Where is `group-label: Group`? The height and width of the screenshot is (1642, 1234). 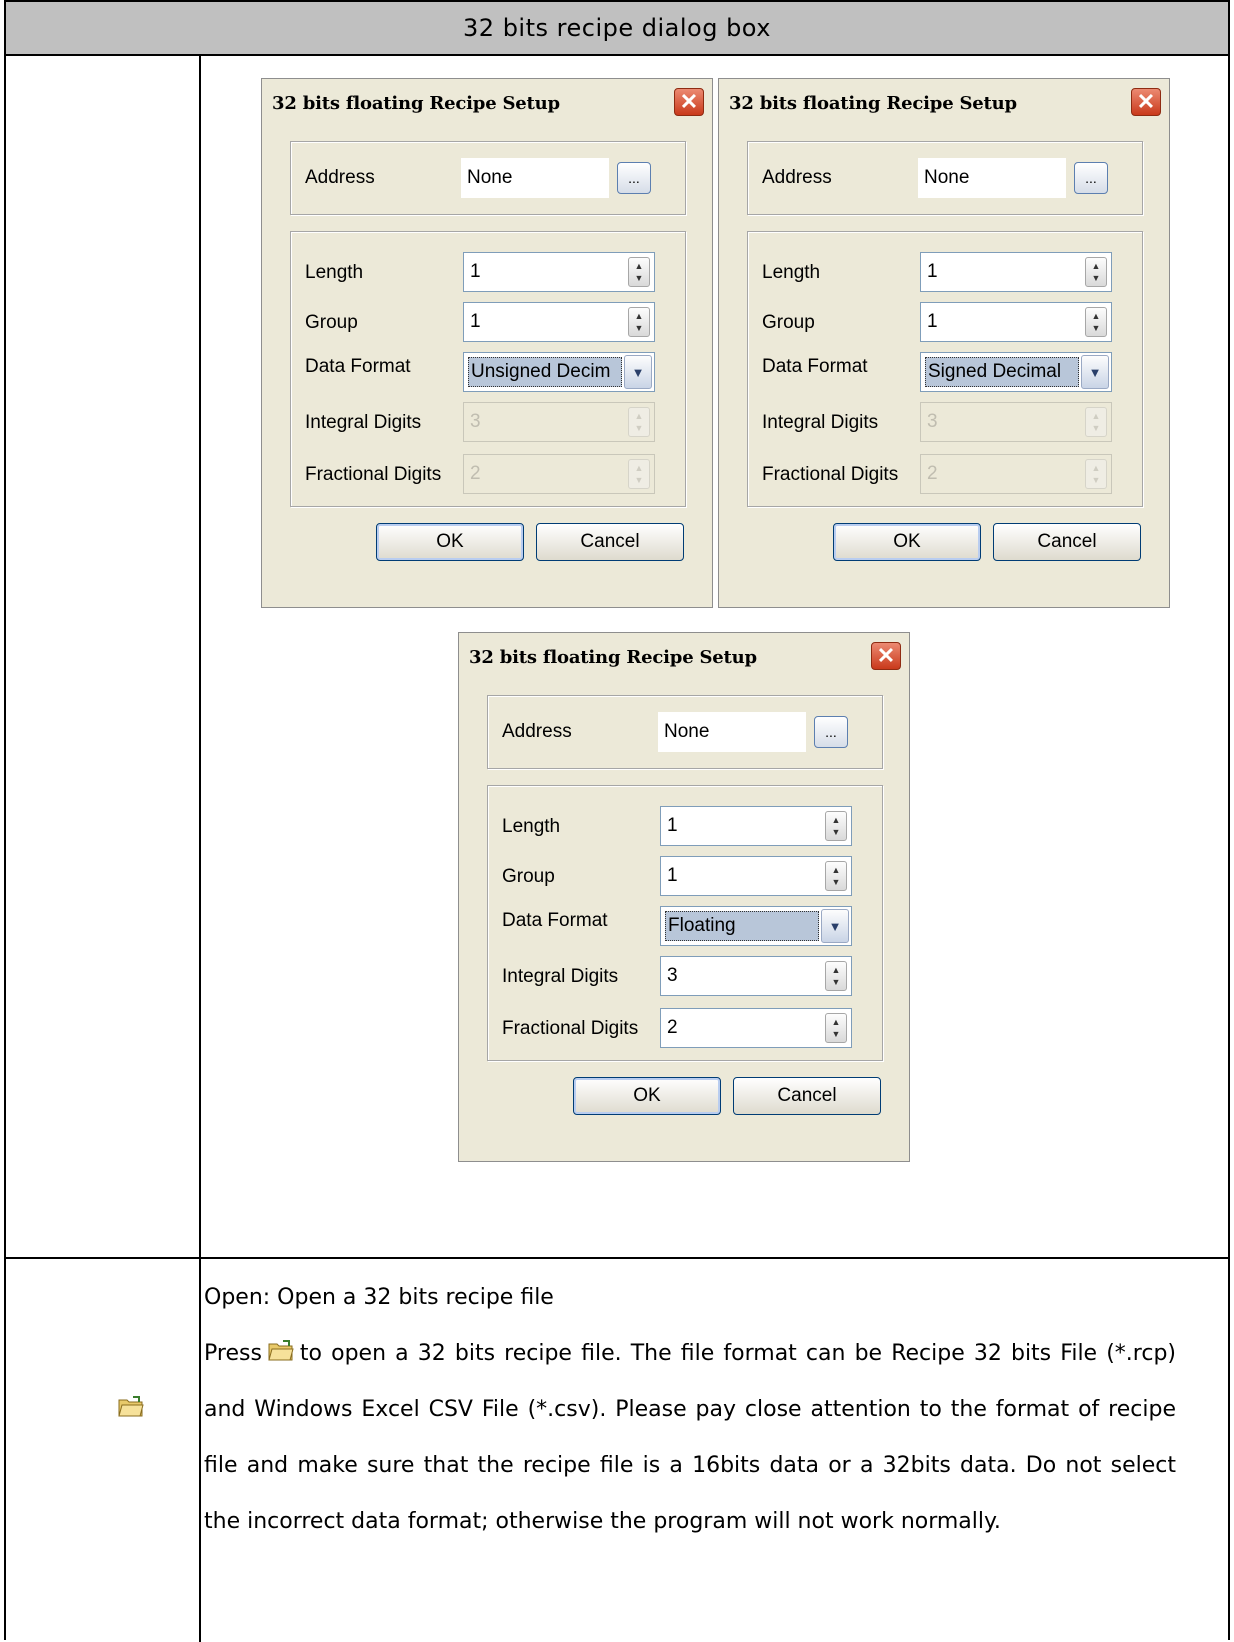
group-label: Group is located at coordinates (331, 322).